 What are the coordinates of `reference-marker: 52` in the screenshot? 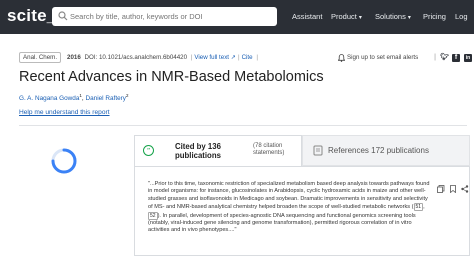 It's located at (153, 215).